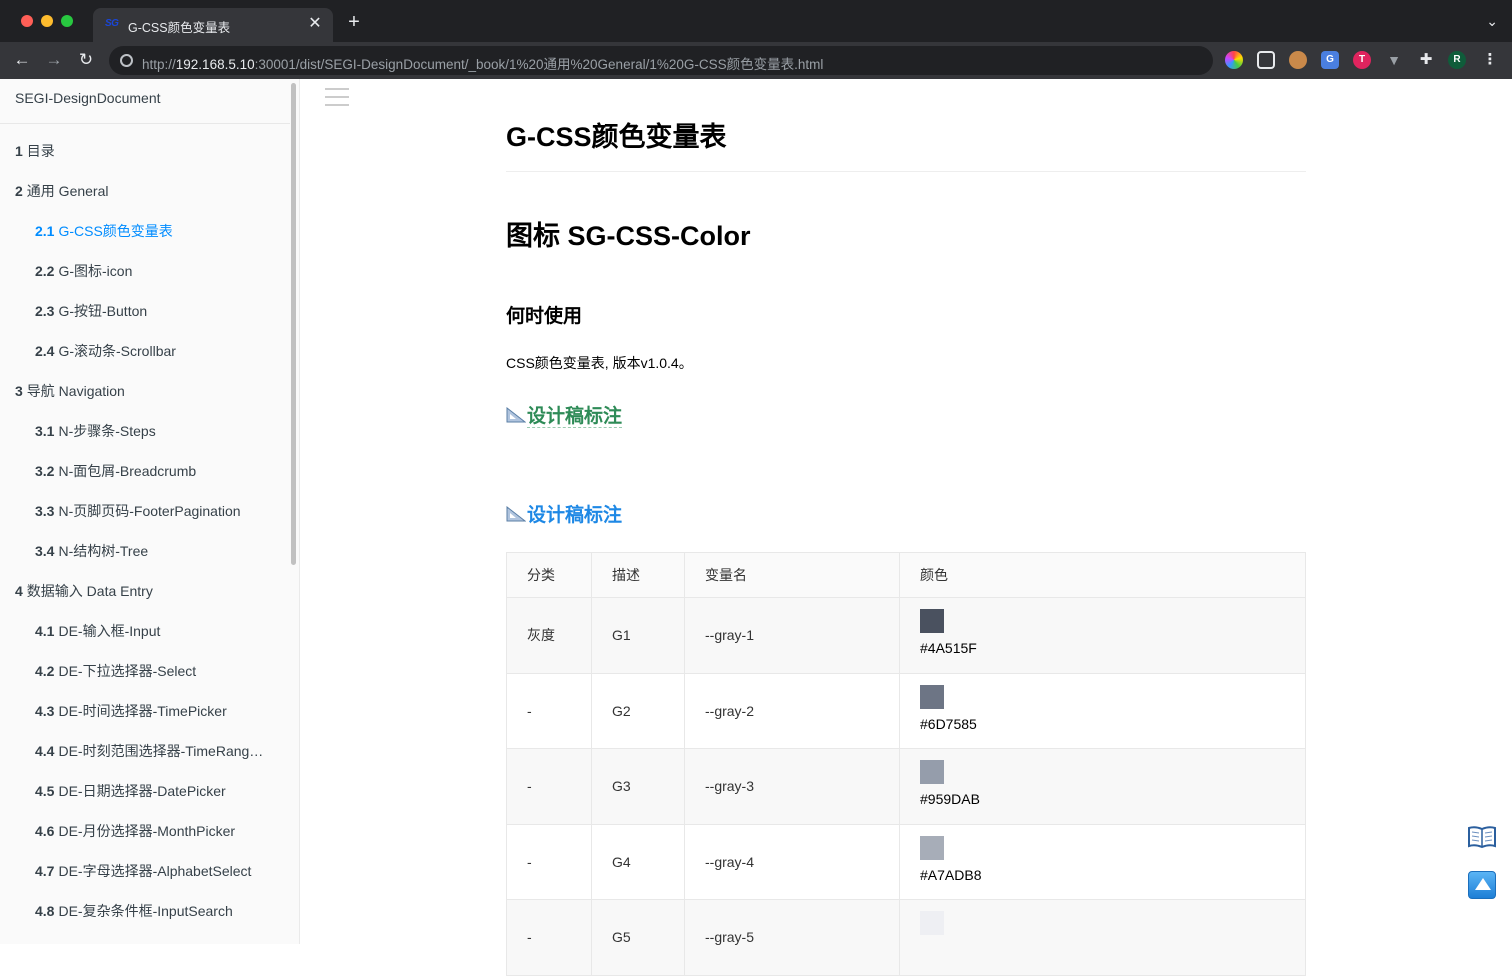 Image resolution: width=1512 pixels, height=976 pixels. I want to click on design-annotation-link: 设计稿标注, so click(564, 414).